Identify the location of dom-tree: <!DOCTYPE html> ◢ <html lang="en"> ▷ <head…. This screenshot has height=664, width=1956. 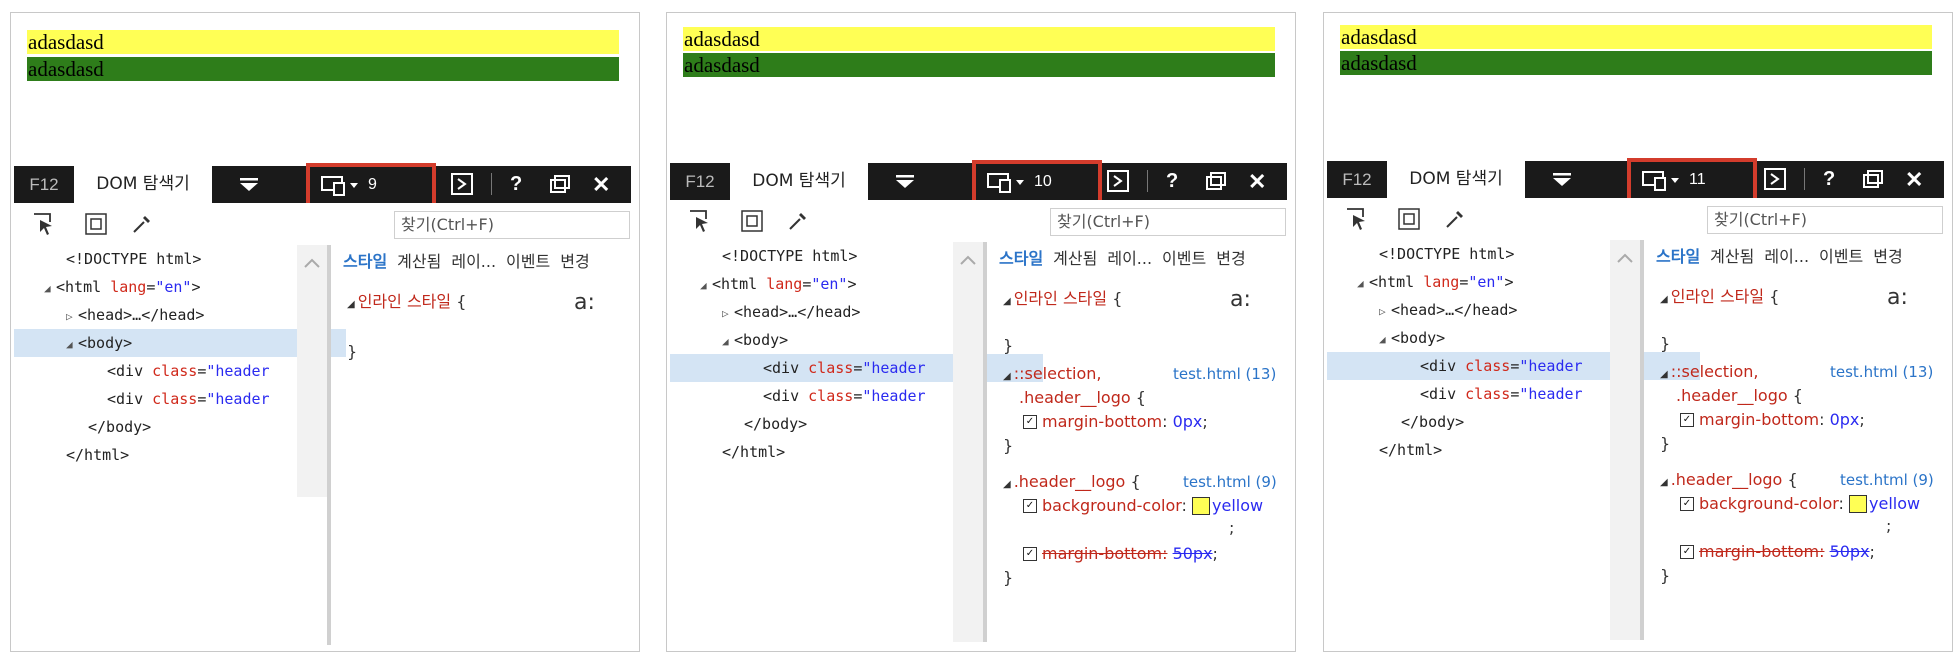
(180, 371).